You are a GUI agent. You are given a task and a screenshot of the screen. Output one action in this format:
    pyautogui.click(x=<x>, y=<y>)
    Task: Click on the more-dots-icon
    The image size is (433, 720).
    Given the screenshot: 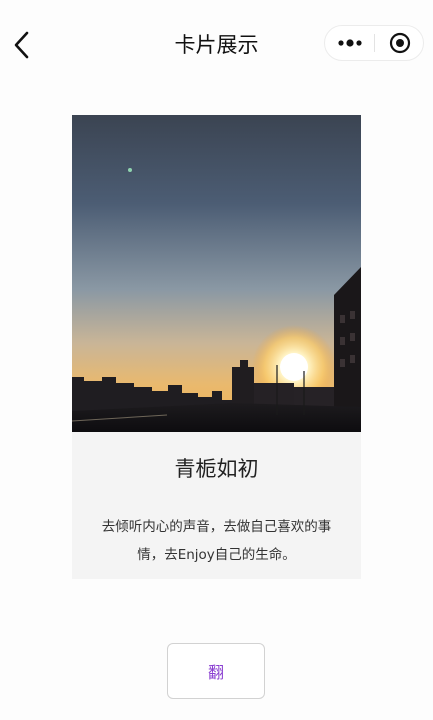 What is the action you would take?
    pyautogui.click(x=349, y=43)
    